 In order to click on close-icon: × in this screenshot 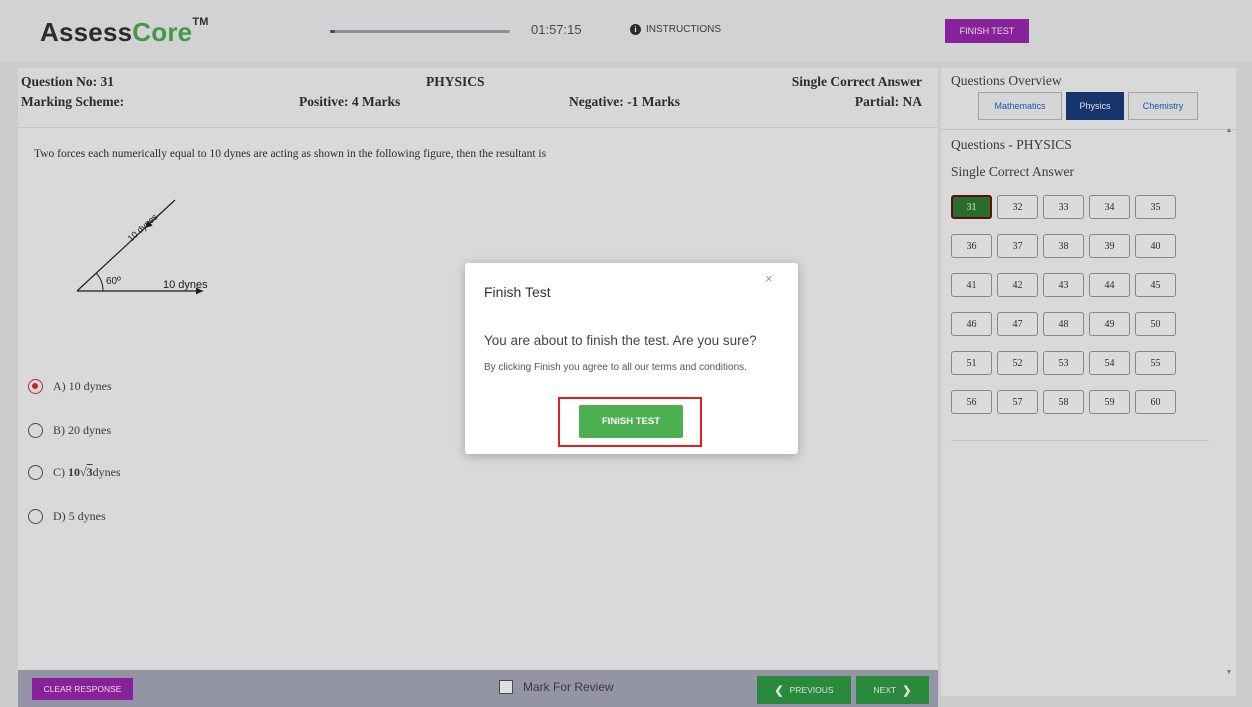, I will do `click(769, 278)`.